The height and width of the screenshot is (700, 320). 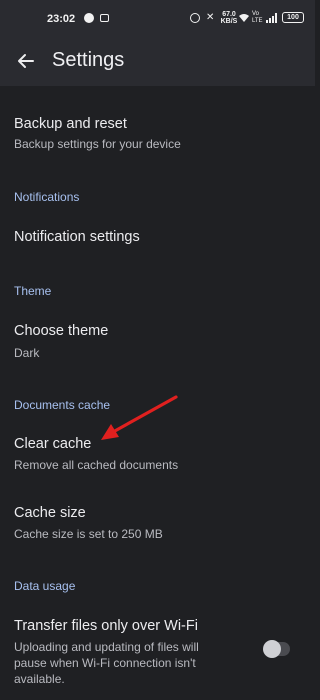 I want to click on network-speed-unit: KB/S, so click(x=229, y=21).